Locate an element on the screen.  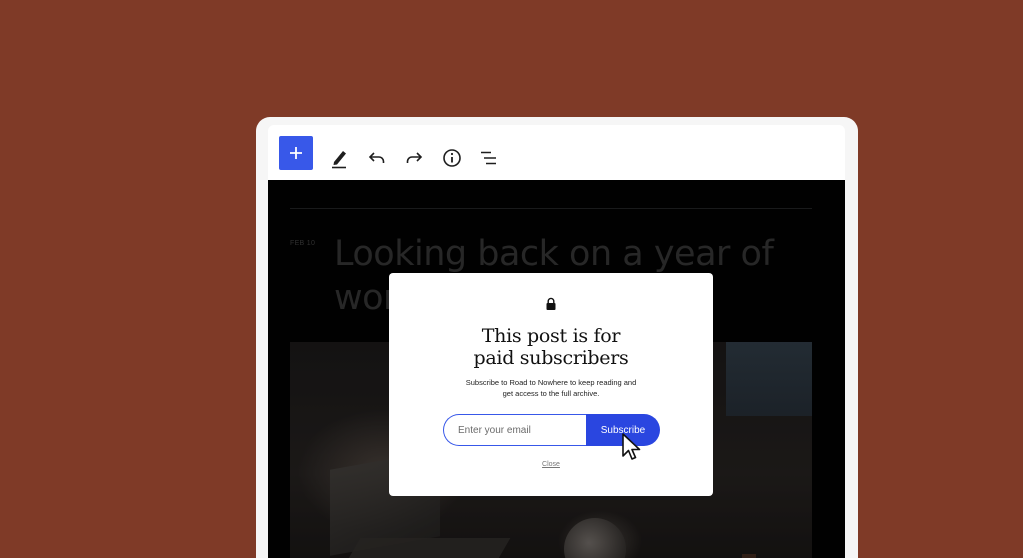
list-view-button is located at coordinates (489, 158).